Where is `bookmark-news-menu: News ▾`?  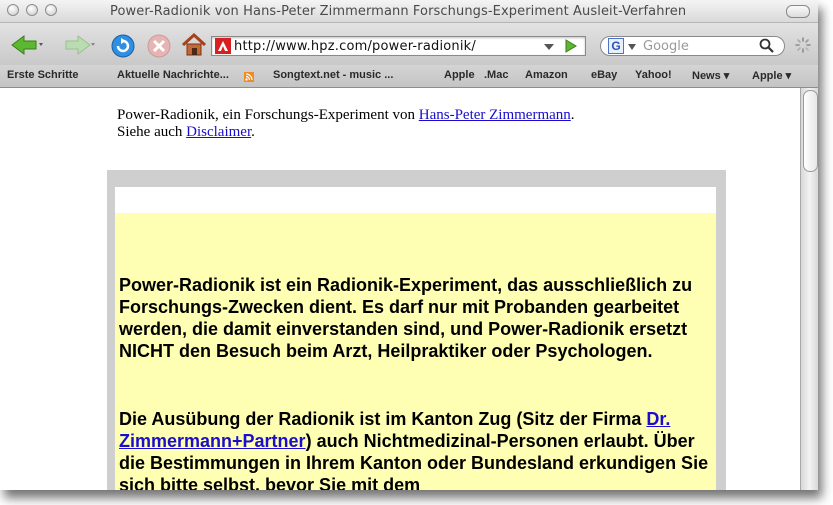
bookmark-news-menu: News ▾ is located at coordinates (710, 75).